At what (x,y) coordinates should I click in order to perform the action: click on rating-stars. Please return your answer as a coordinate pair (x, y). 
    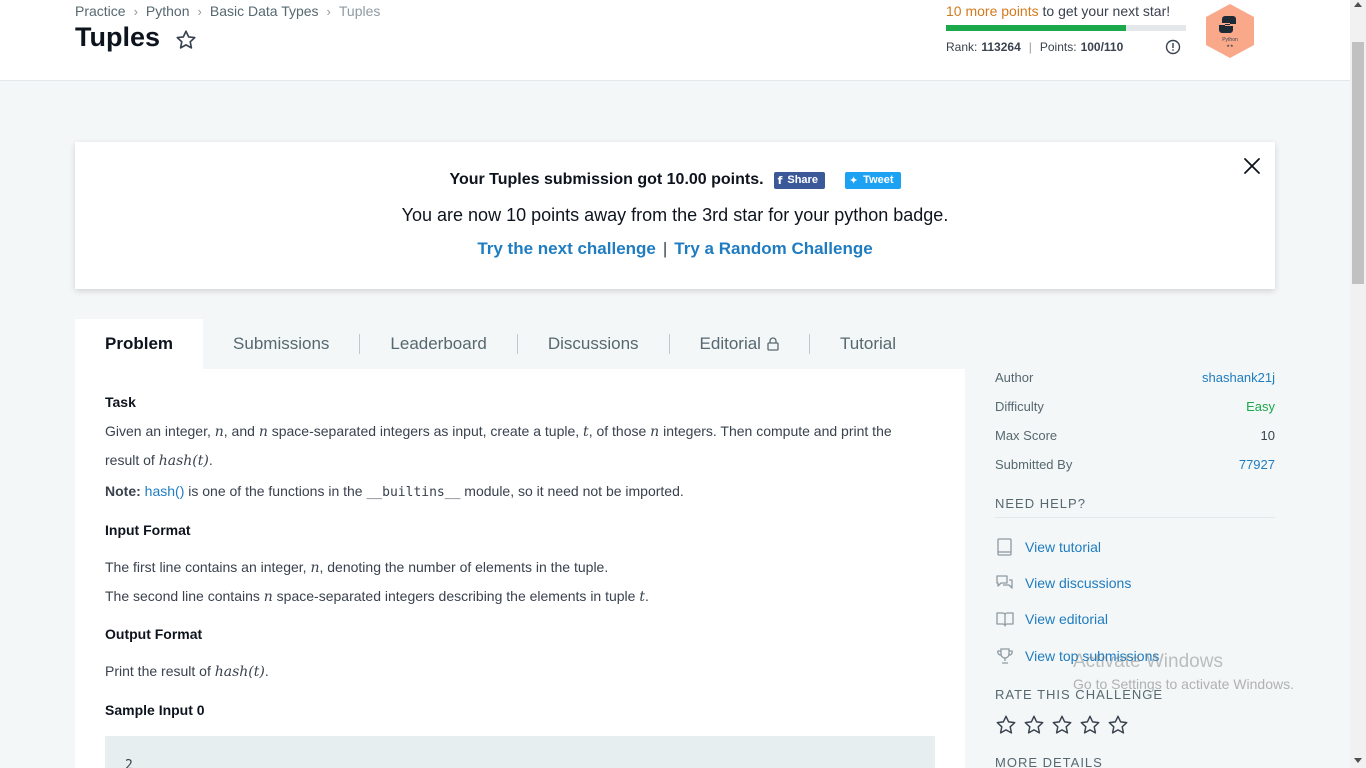
    Looking at the image, I should click on (1065, 725).